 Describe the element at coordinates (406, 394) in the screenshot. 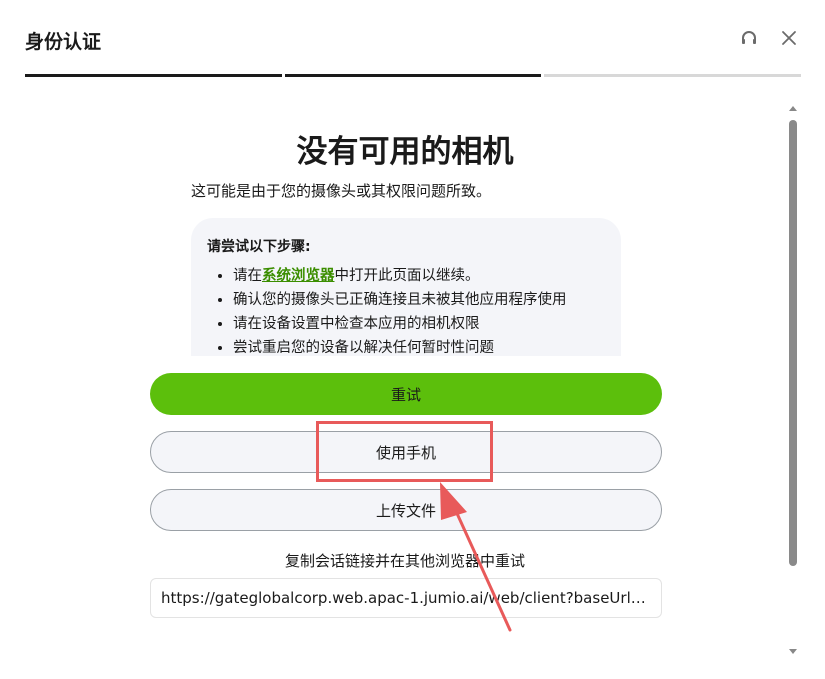

I see `retry-button: 重试` at that location.